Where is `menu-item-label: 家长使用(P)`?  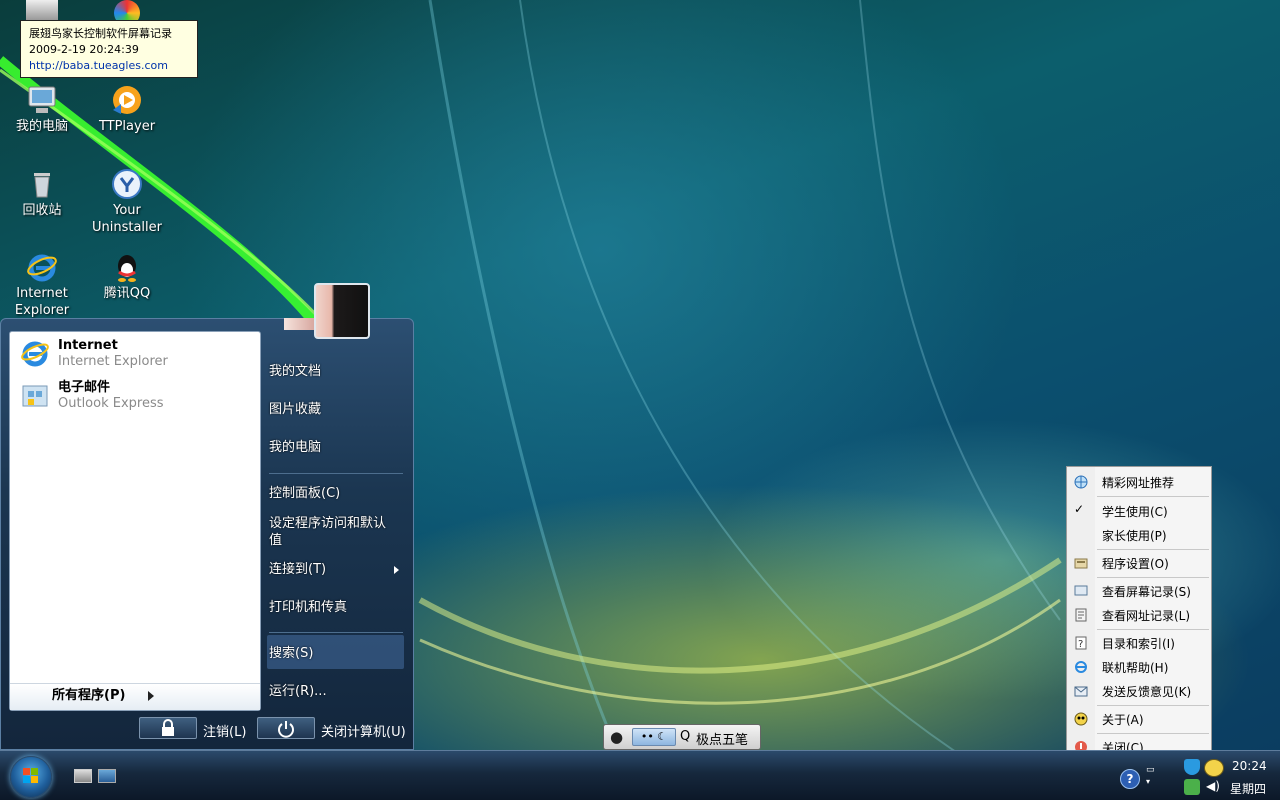 menu-item-label: 家长使用(P) is located at coordinates (1134, 536).